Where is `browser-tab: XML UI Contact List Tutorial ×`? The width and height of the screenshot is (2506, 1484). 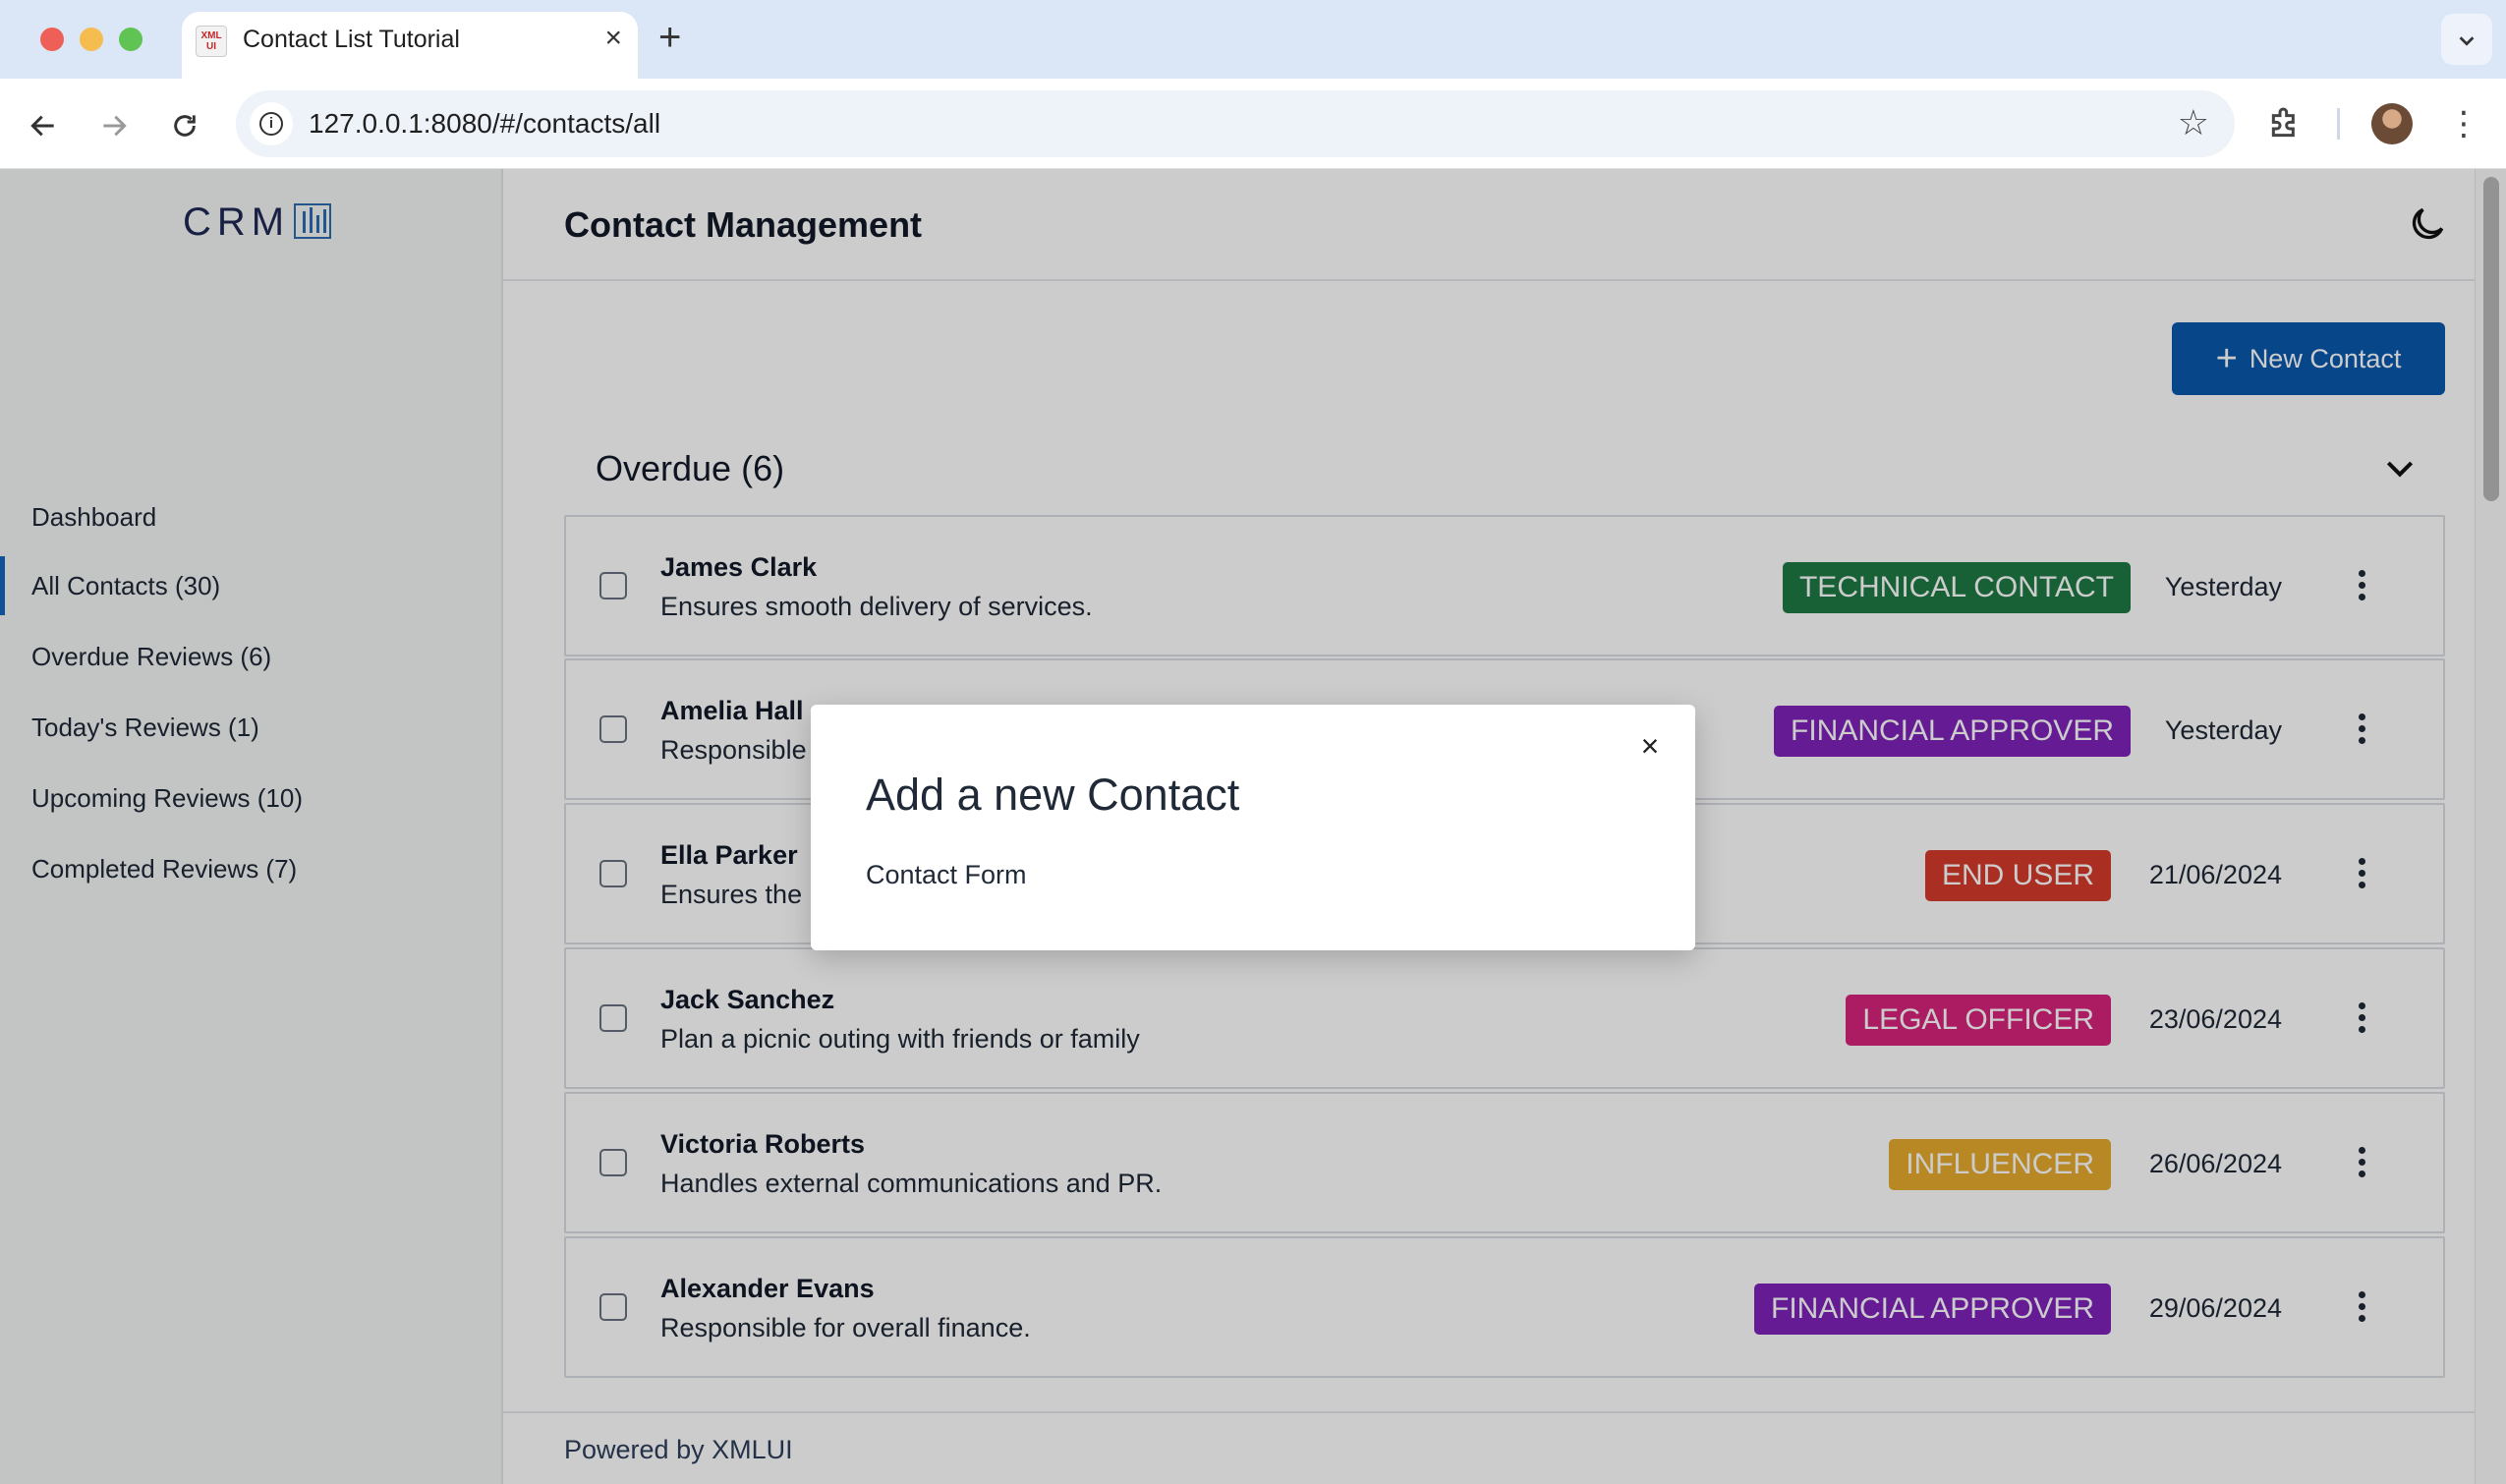 browser-tab: XML UI Contact List Tutorial × is located at coordinates (410, 45).